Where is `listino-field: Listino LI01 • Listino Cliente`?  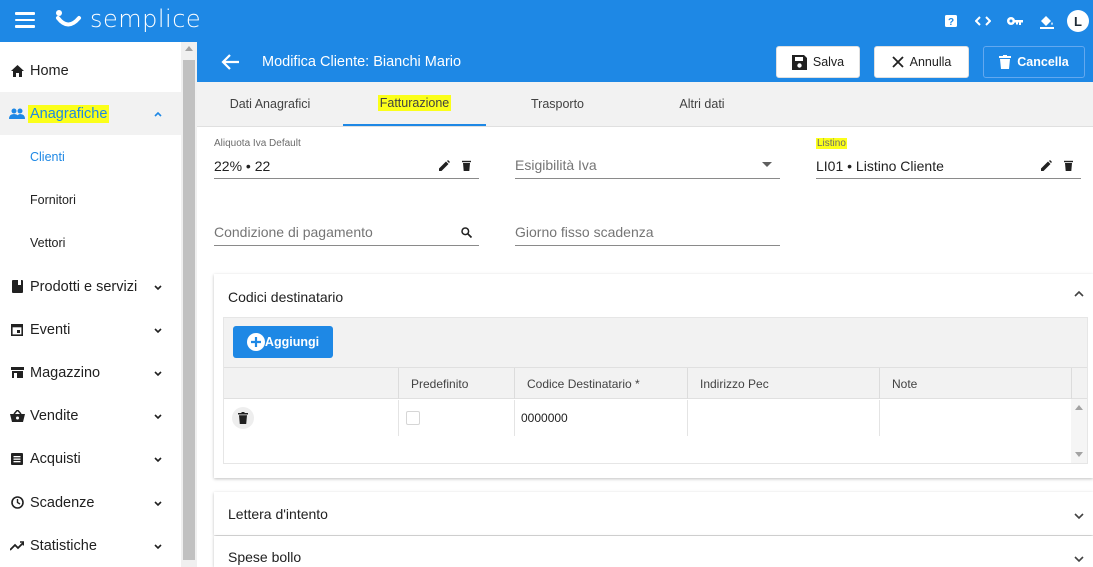
listino-field: Listino LI01 • Listino Cliente is located at coordinates (948, 158).